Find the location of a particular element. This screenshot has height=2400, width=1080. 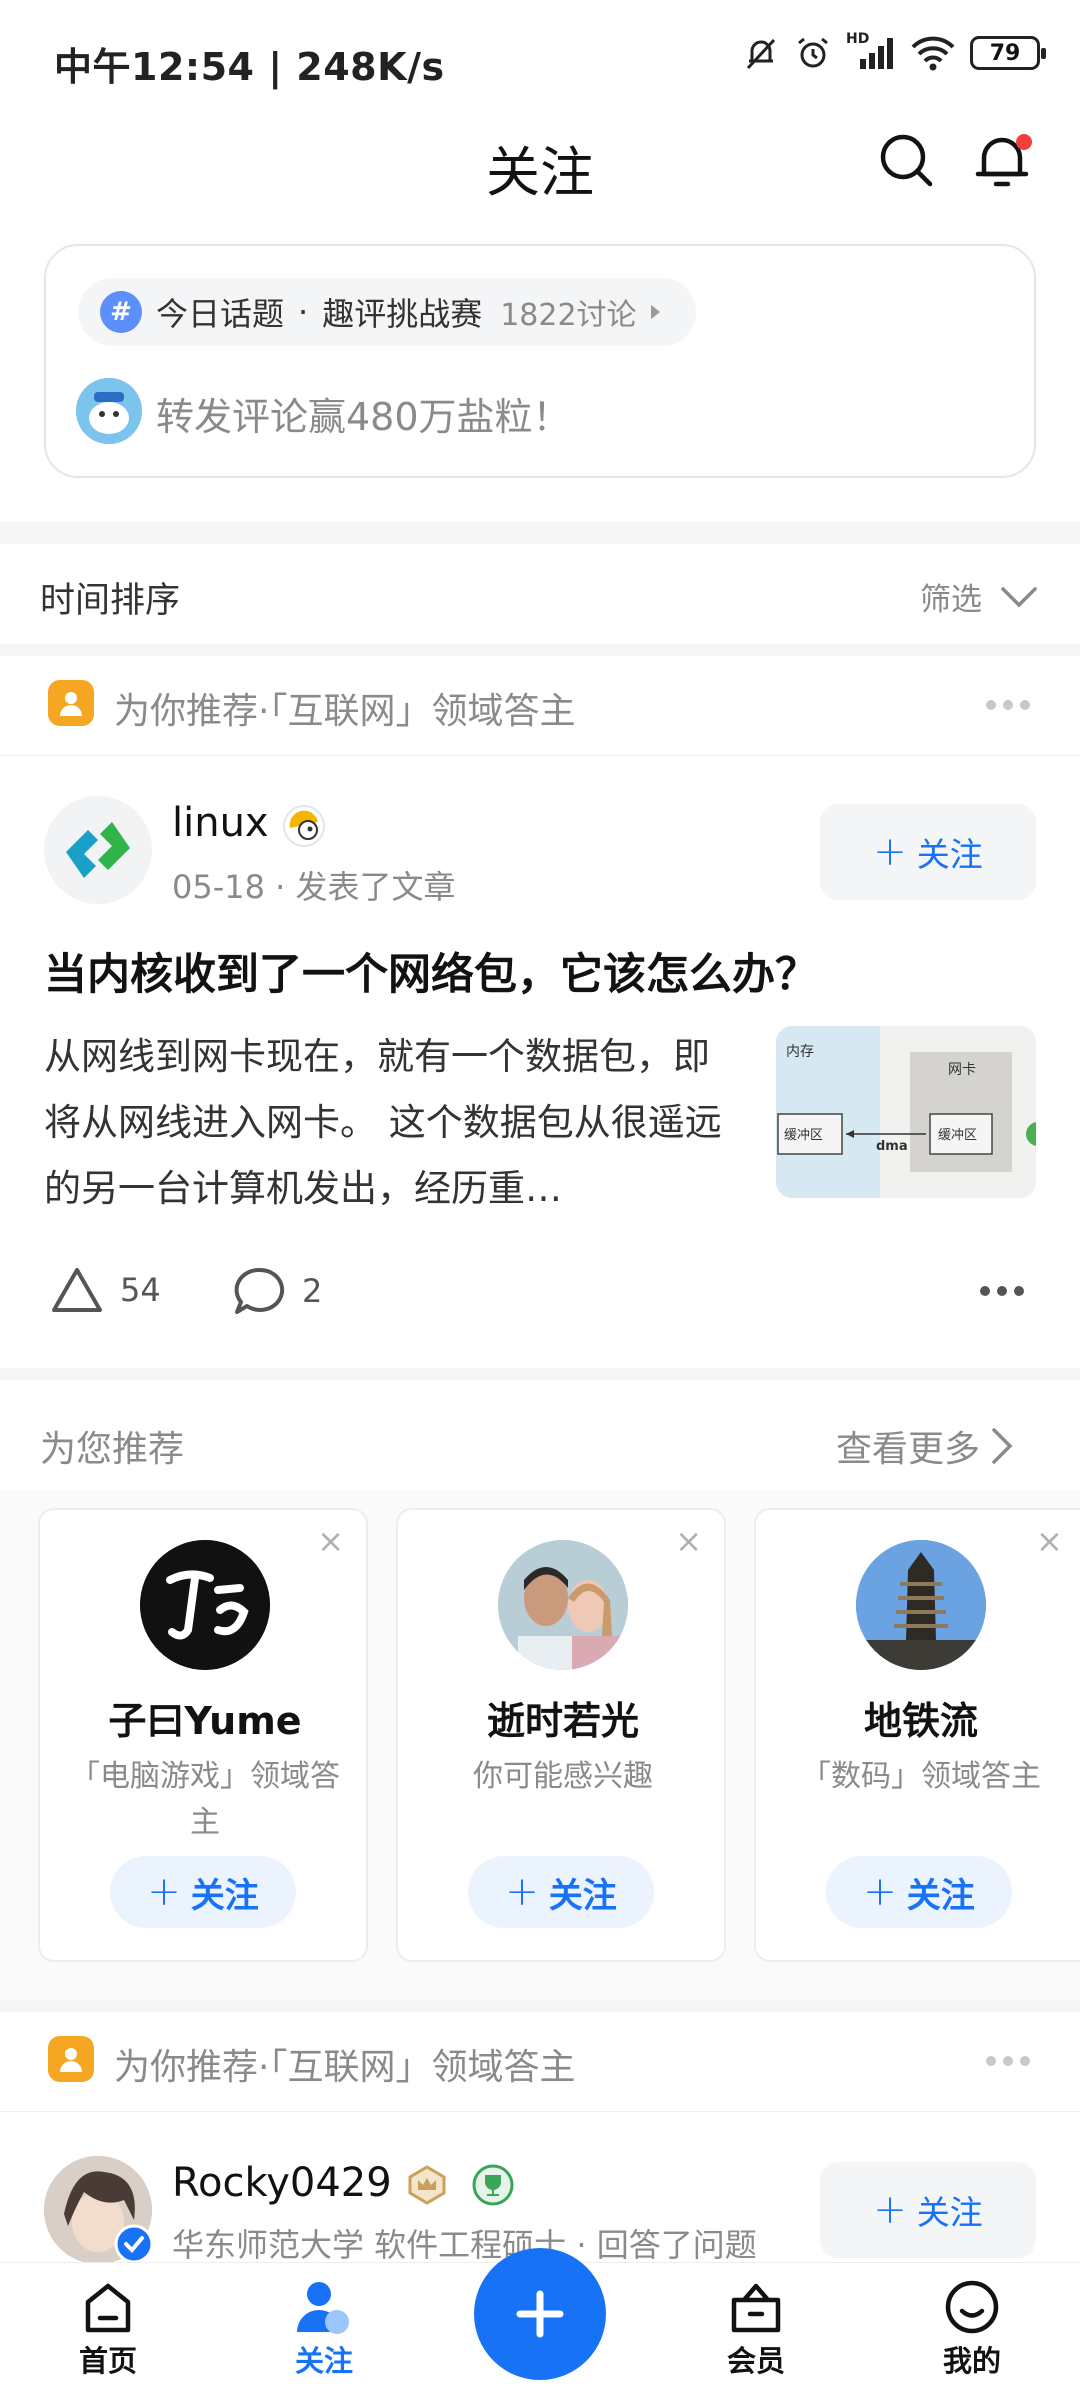

status-bar: 中午12:54 | 248K/s HD 79 is located at coordinates (540, 60).